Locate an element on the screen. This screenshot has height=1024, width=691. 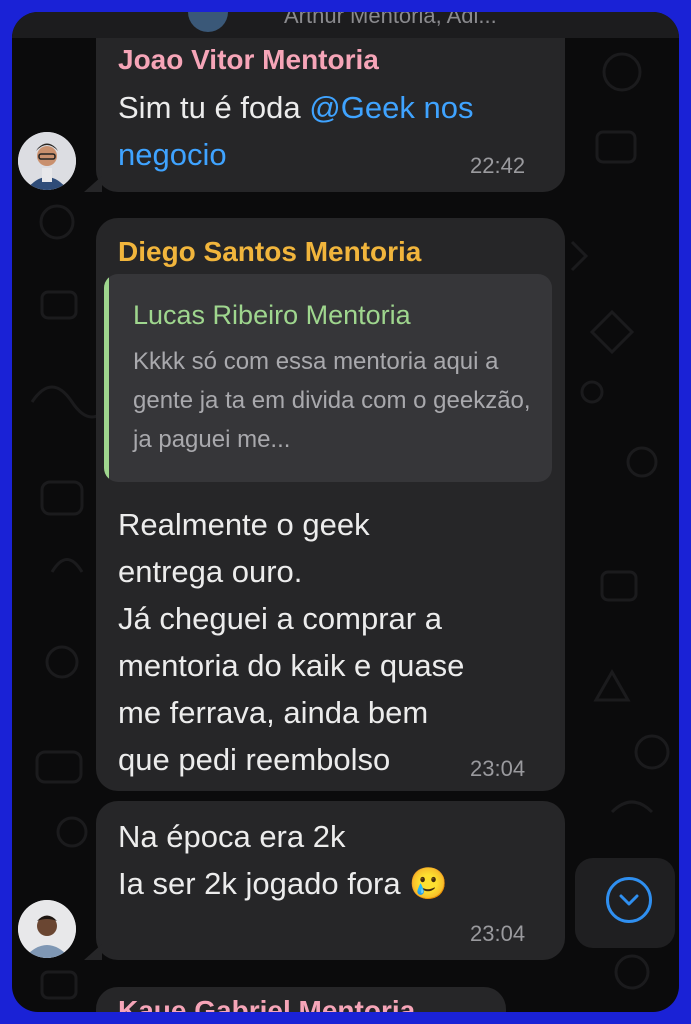
message-line: Já cheguei a comprar a is located at coordinates (280, 618).